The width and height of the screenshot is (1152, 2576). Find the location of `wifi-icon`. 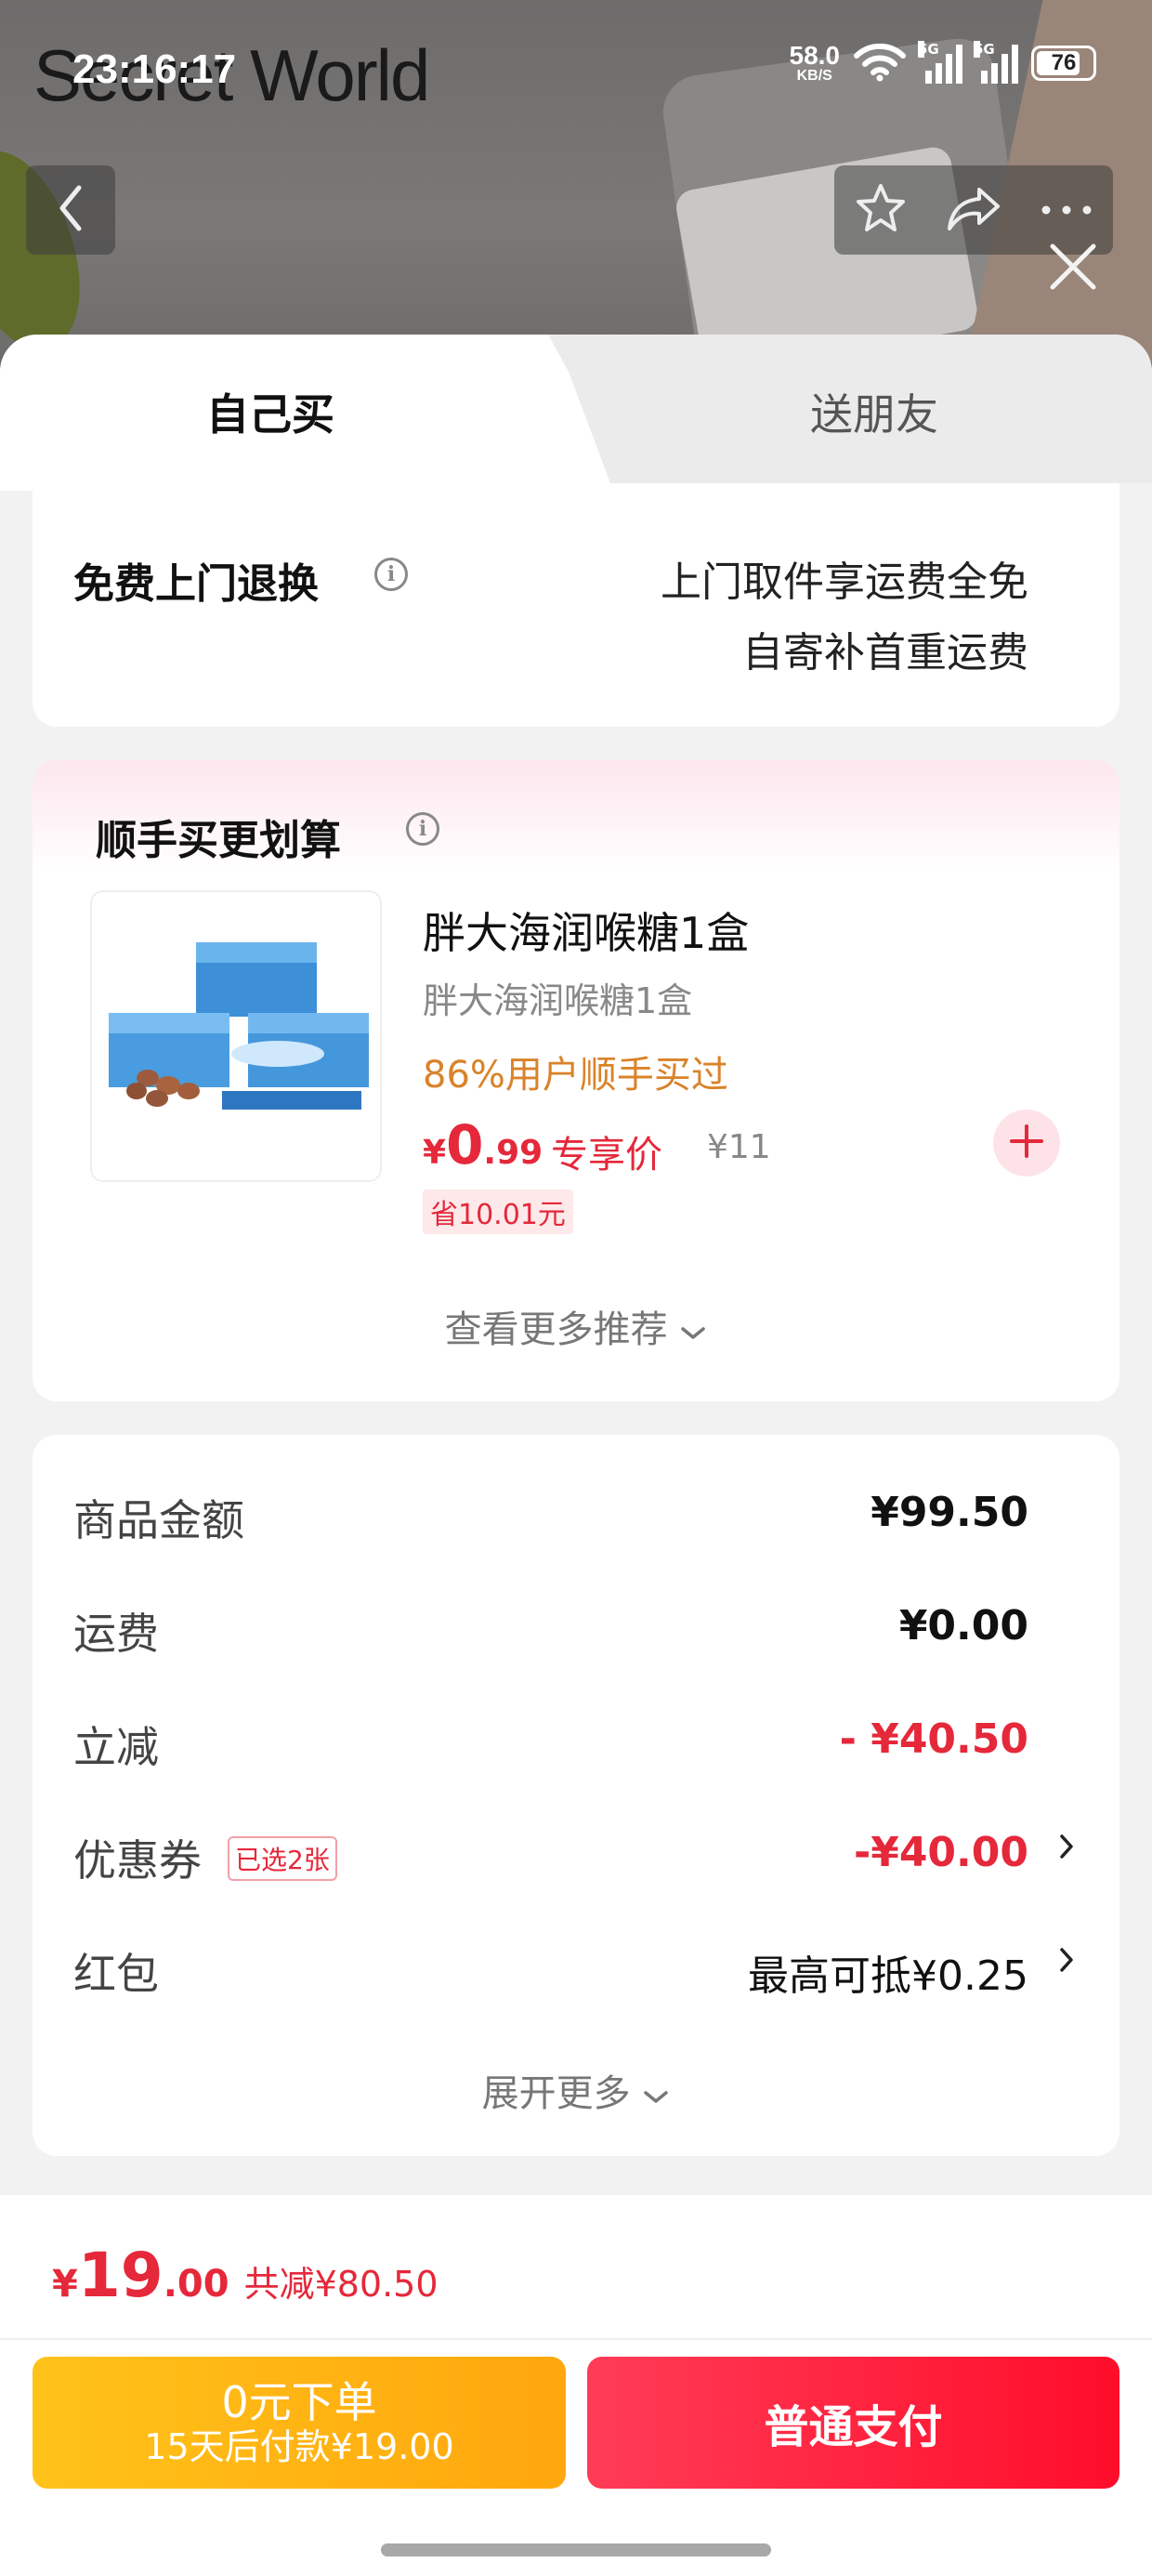

wifi-icon is located at coordinates (880, 63).